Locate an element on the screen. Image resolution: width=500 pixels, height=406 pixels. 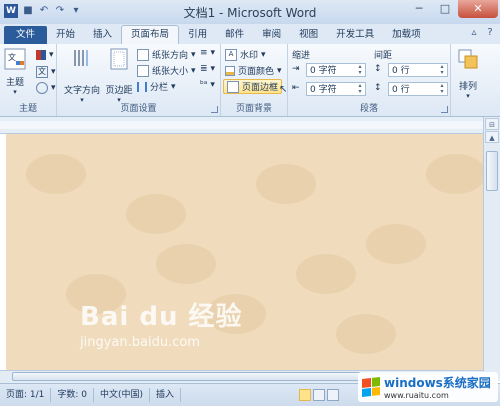
tab-page-layout: 页面布局 is located at coordinates (150, 34).